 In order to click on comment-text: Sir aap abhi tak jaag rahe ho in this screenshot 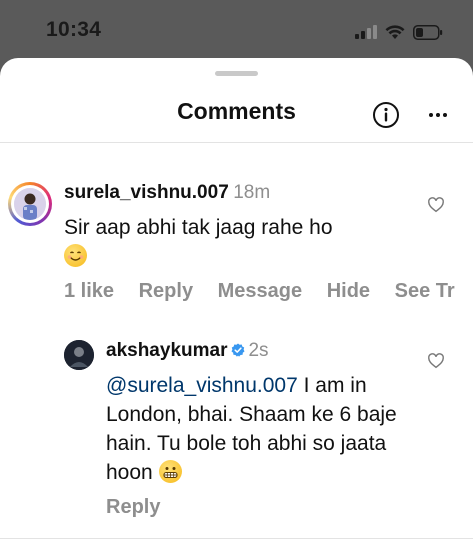, I will do `click(234, 242)`.